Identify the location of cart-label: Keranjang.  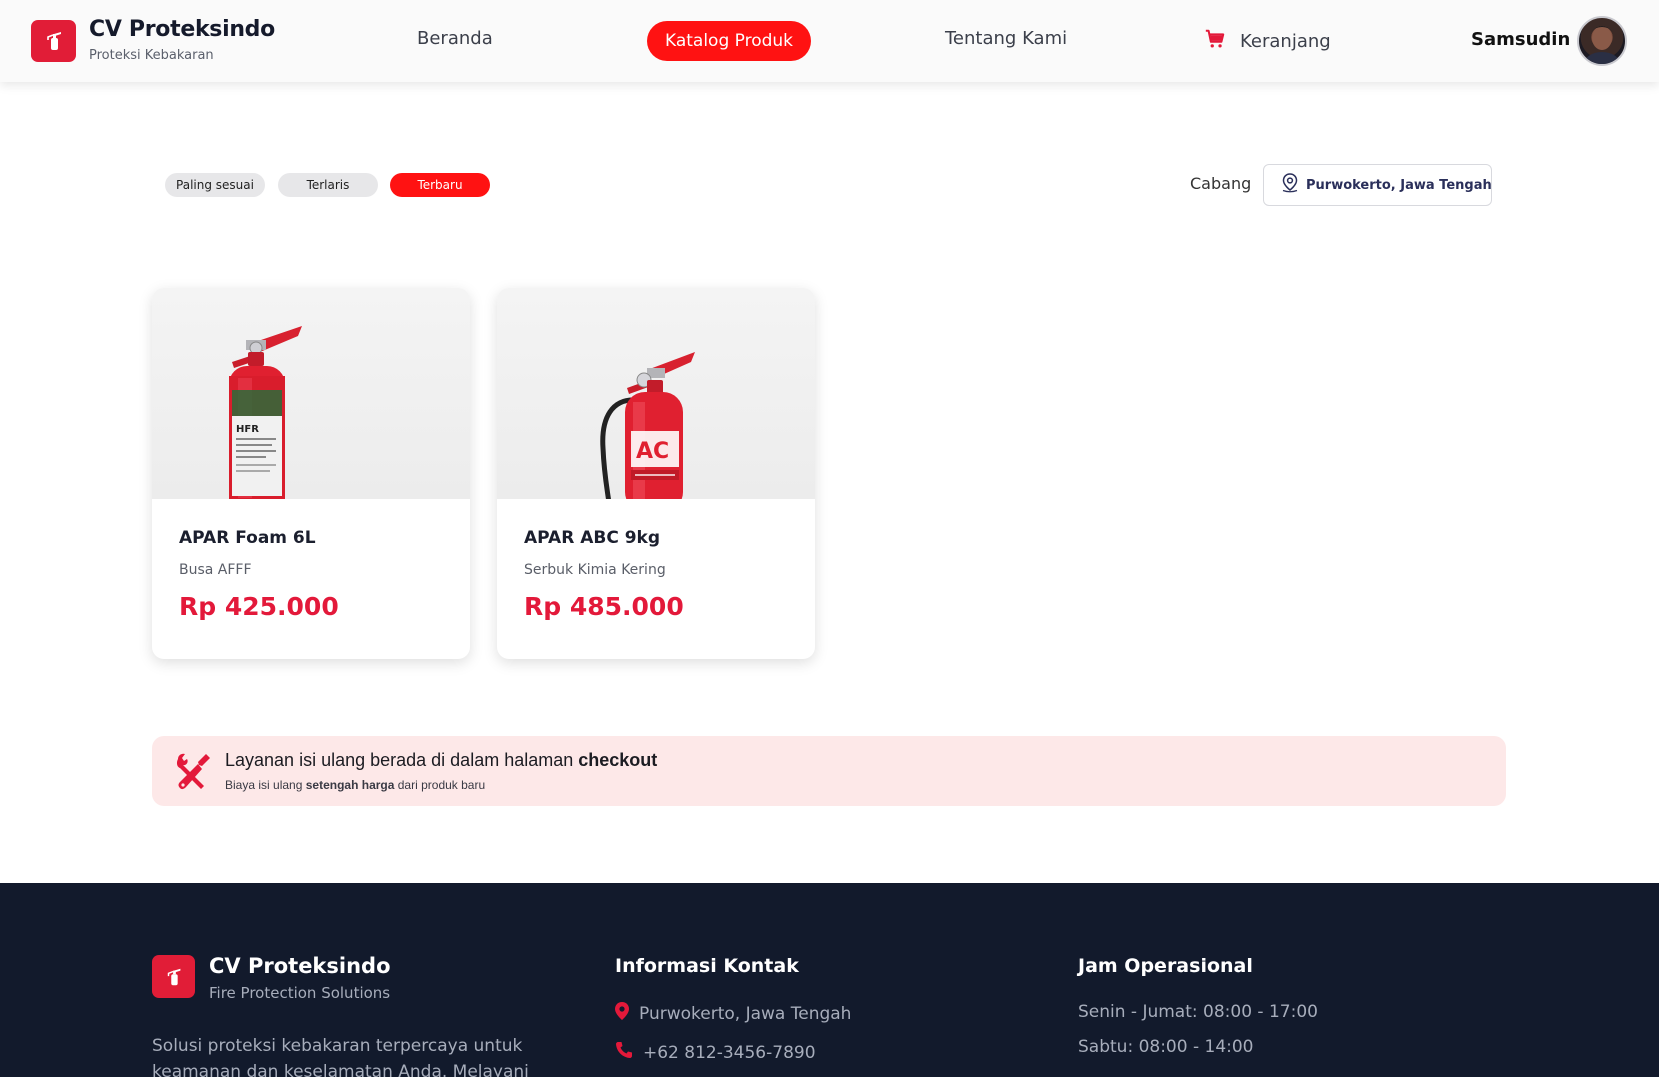
(1285, 41).